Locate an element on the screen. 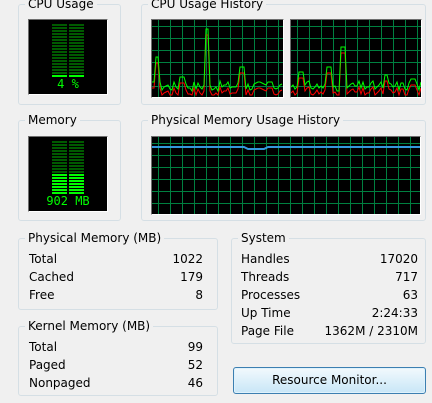  cpu-history-graph-core2 is located at coordinates (356, 58).